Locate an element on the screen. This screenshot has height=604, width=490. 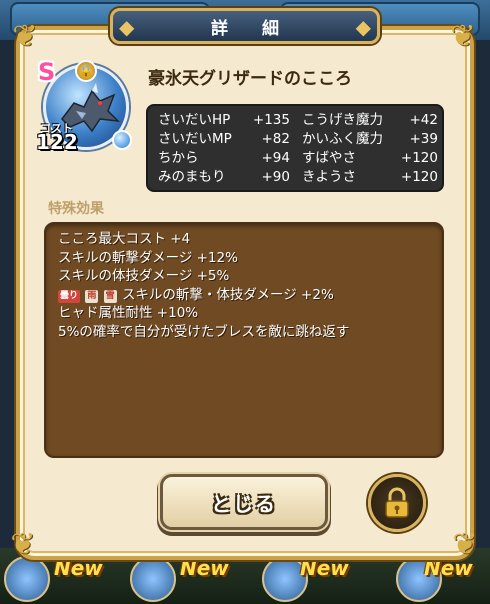
stat-value: +90 is located at coordinates (276, 177).